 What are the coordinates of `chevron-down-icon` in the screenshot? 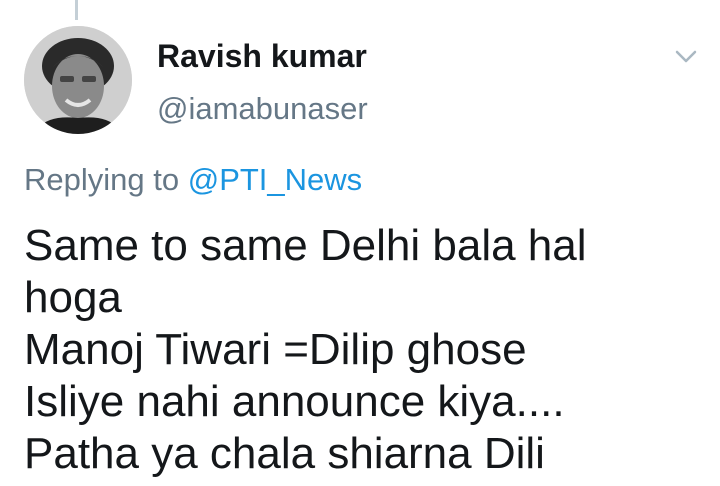 It's located at (686, 56).